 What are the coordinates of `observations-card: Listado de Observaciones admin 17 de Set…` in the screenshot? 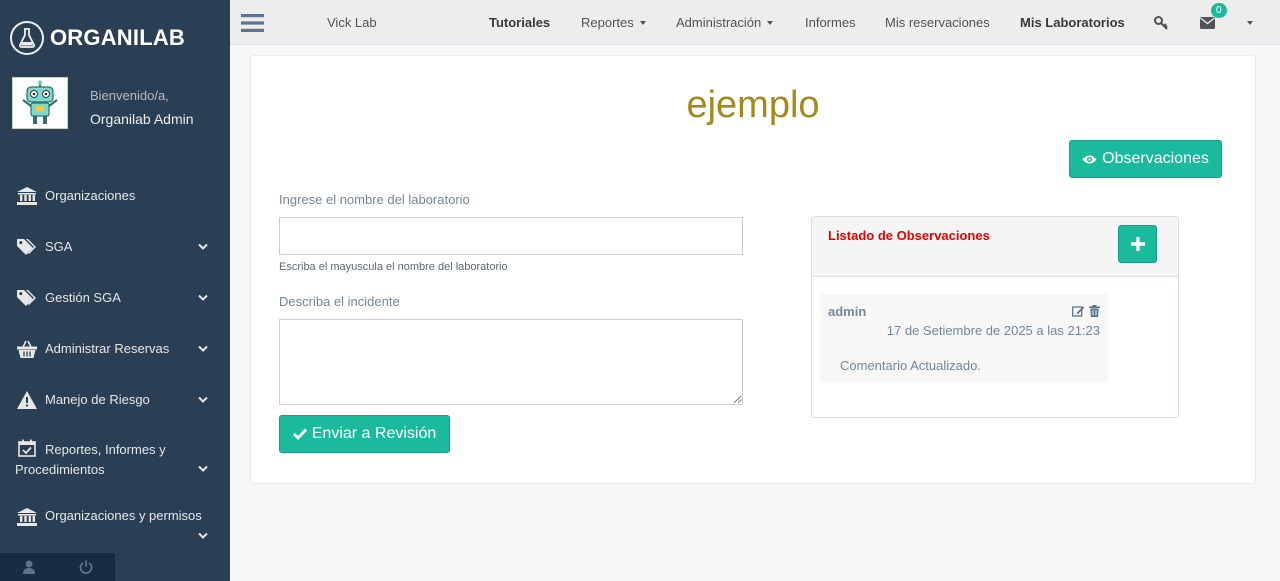 It's located at (995, 317).